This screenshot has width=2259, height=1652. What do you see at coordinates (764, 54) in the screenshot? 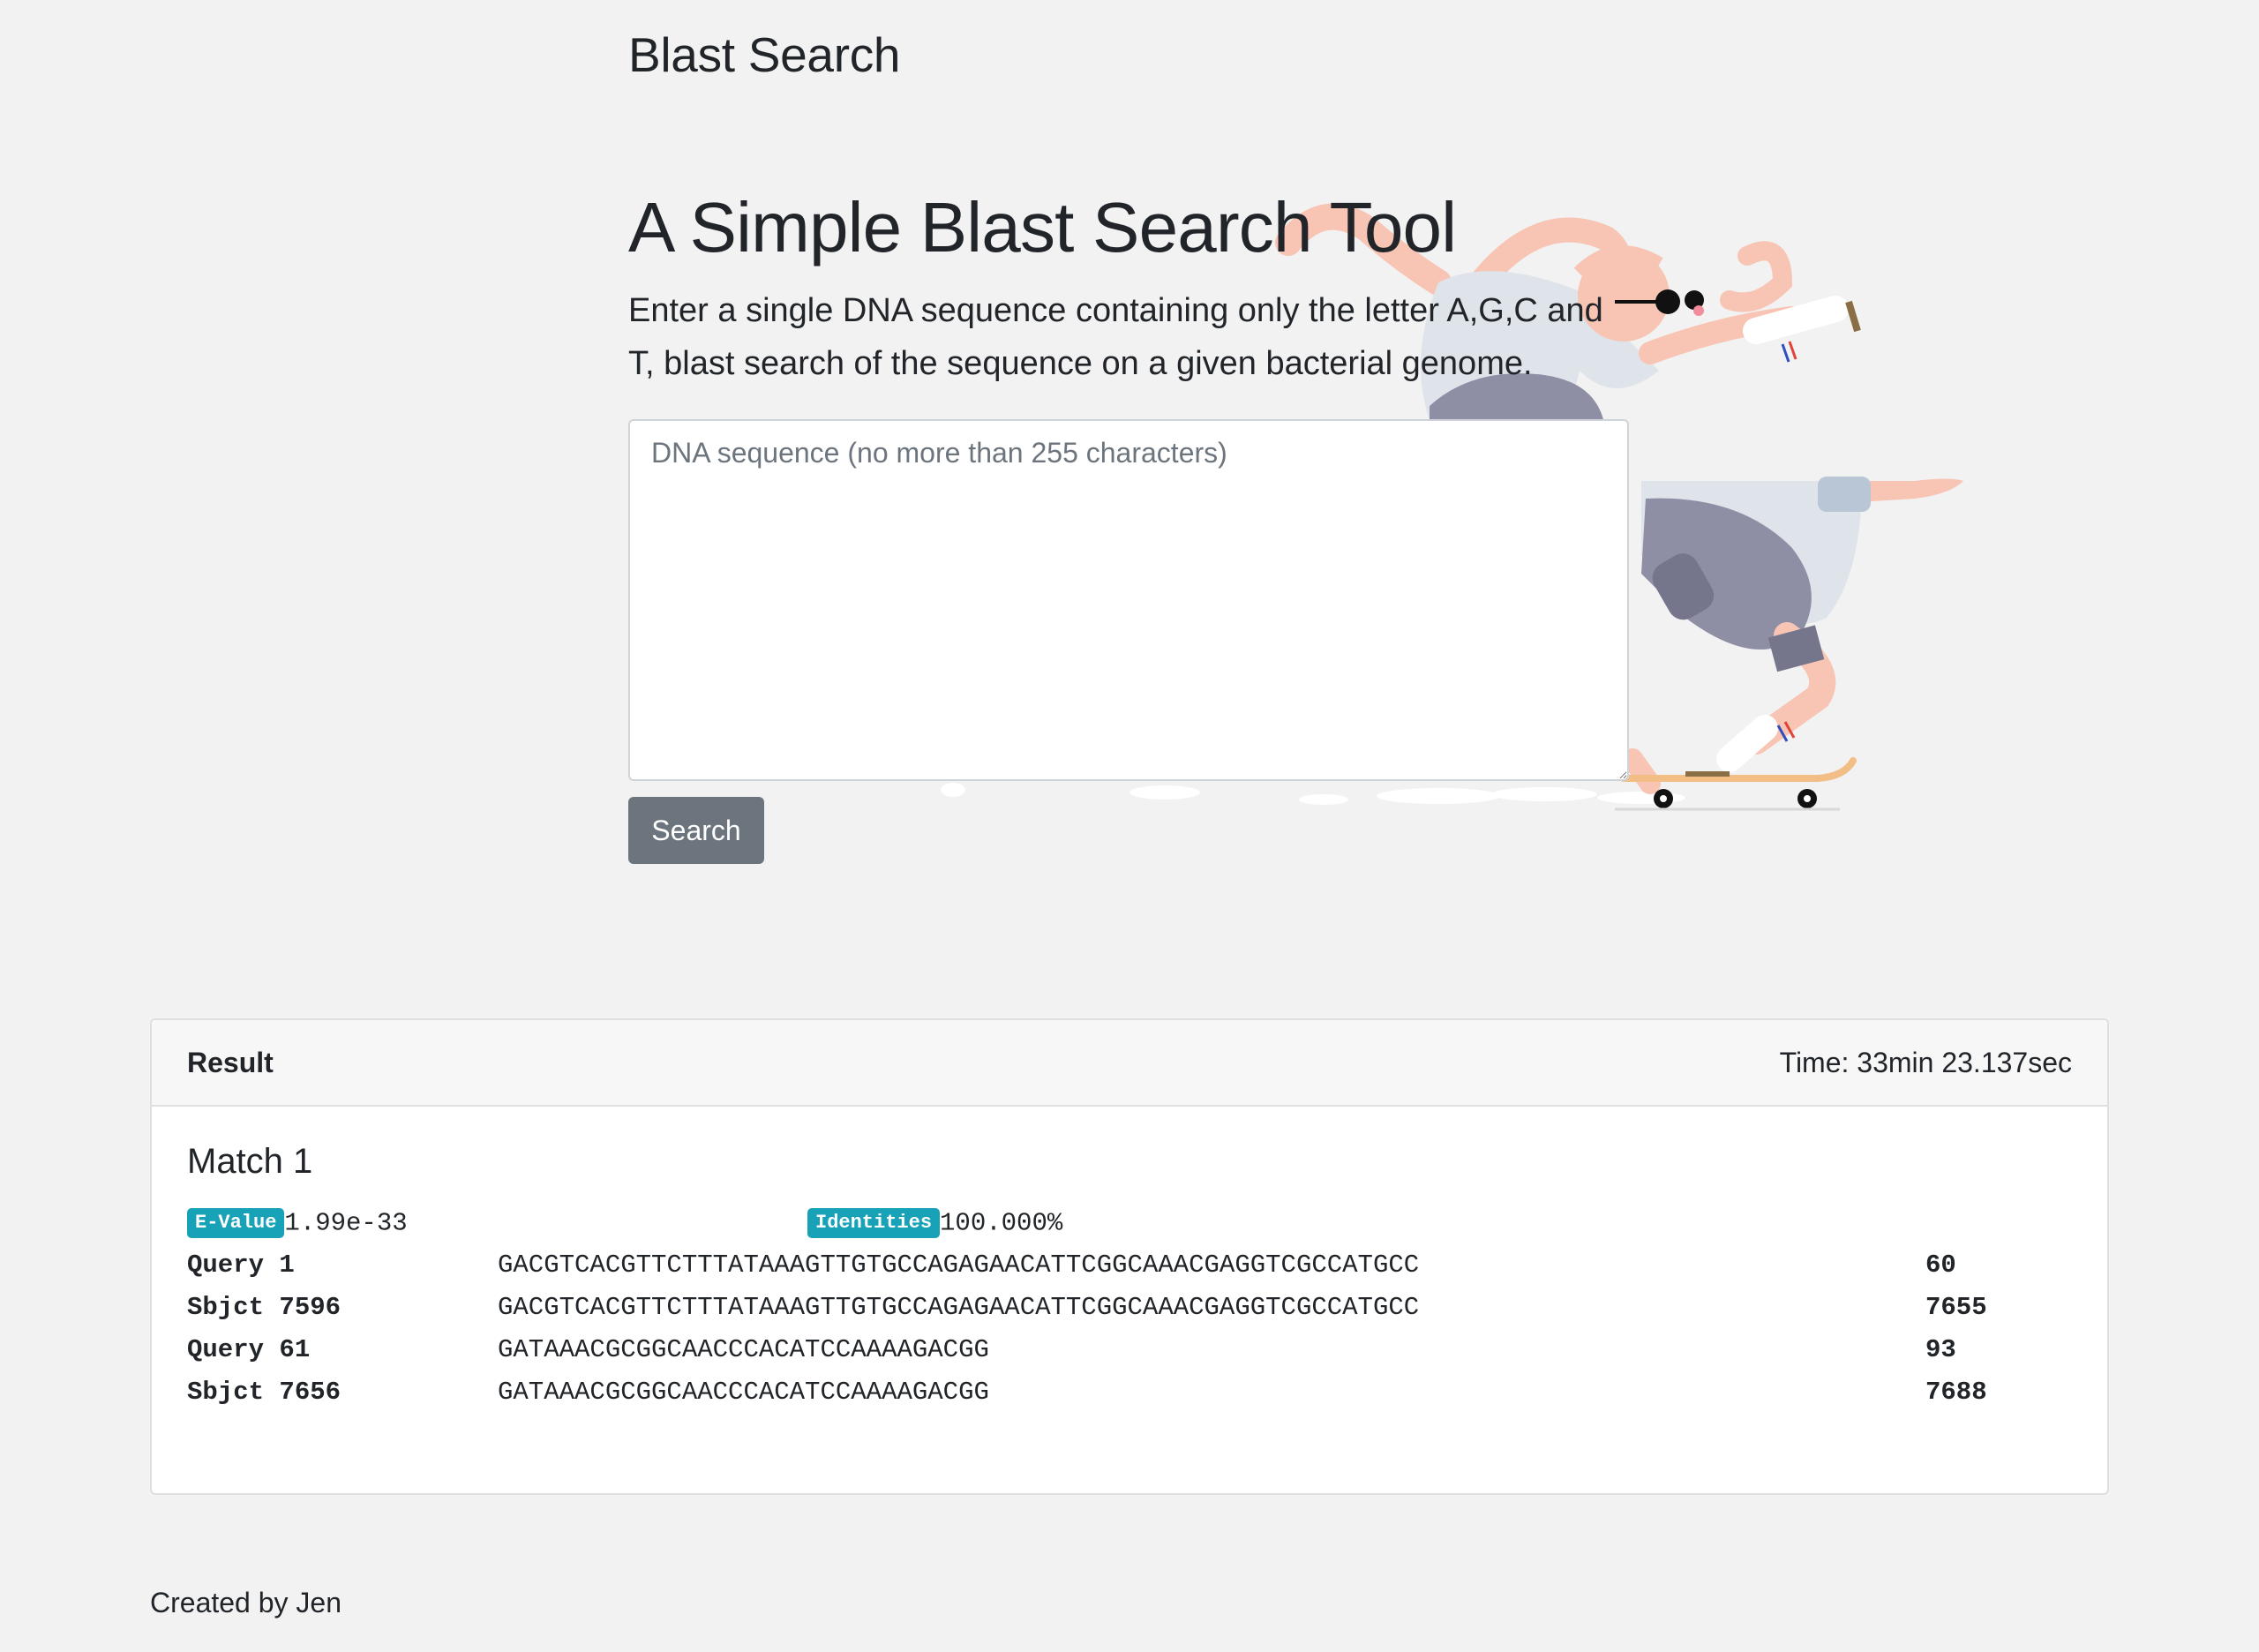
I see `navbar-brand: Blast Search` at bounding box center [764, 54].